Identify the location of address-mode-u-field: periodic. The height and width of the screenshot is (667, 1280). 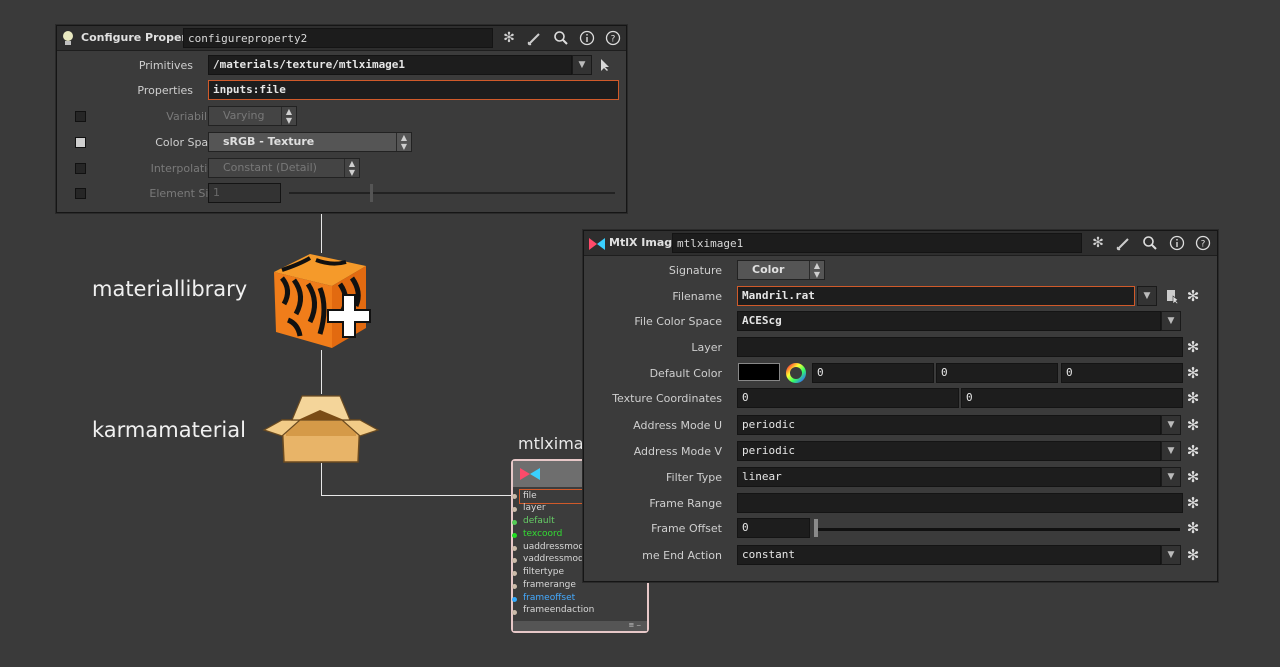
(949, 425).